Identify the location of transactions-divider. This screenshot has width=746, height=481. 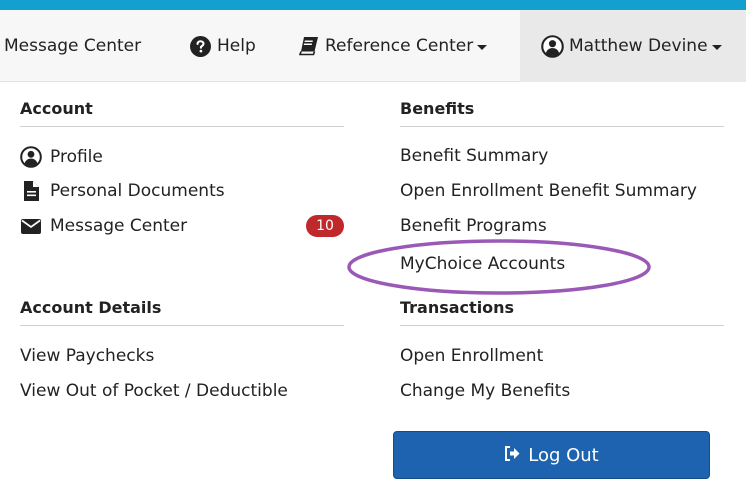
(562, 325).